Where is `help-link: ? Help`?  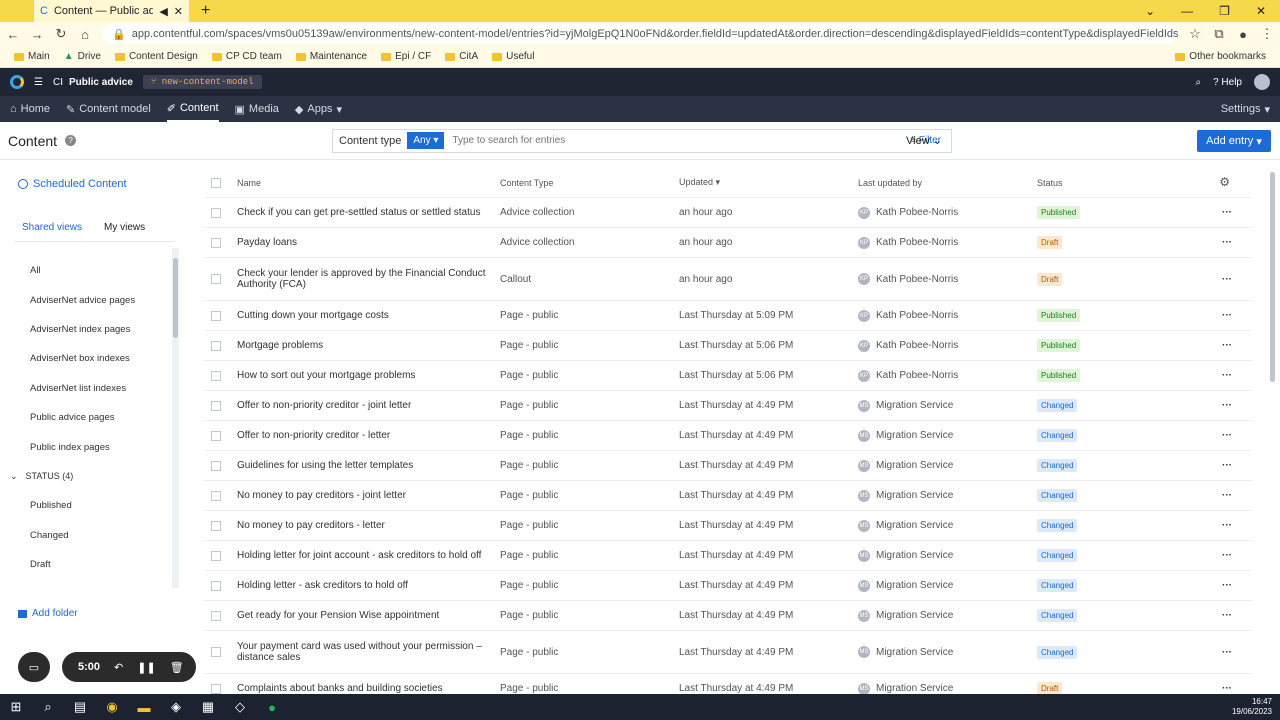
help-link: ? Help is located at coordinates (1227, 82).